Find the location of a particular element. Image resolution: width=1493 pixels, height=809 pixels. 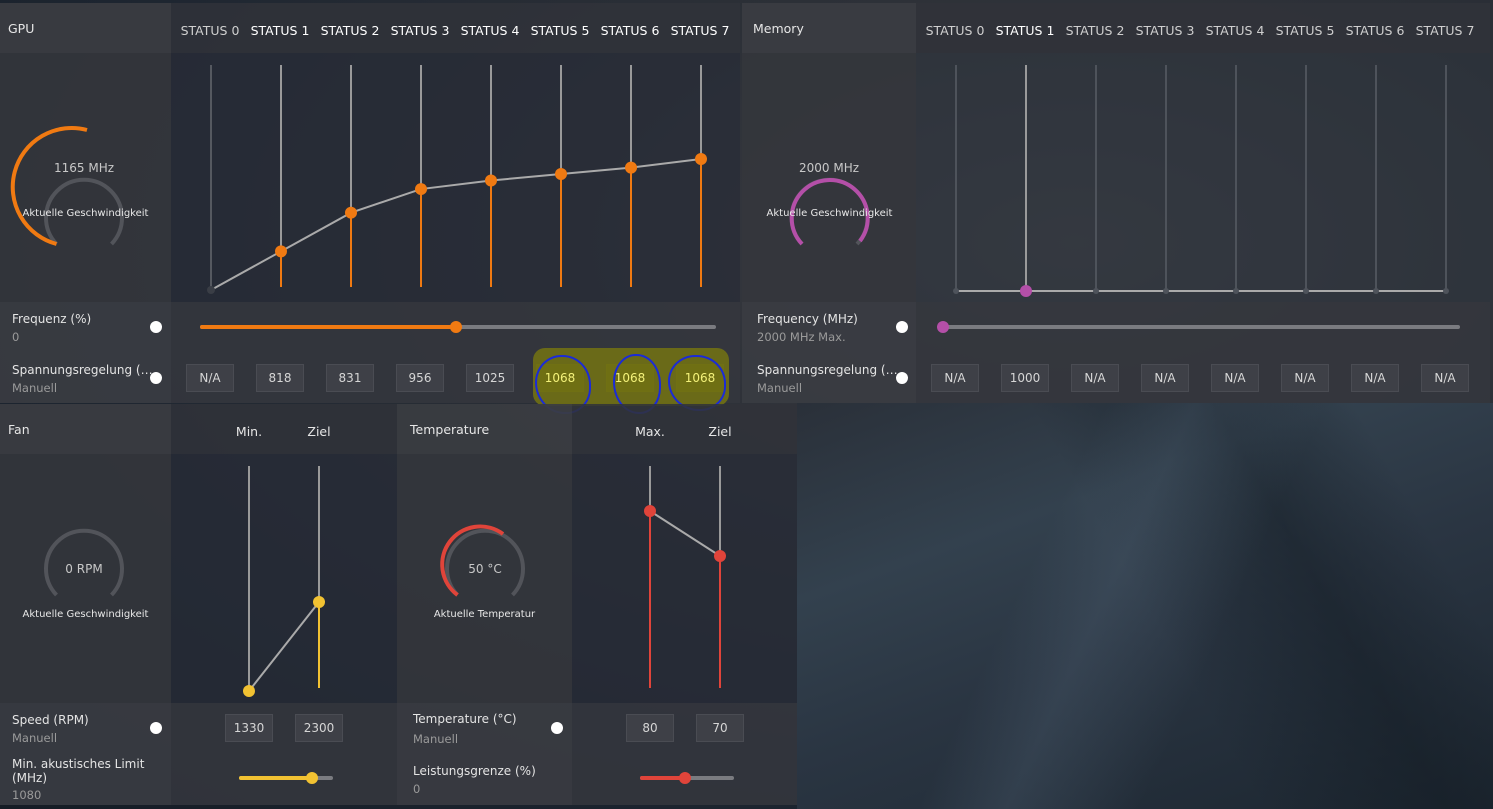

gpu-state-3: STATUS 3 is located at coordinates (420, 30).